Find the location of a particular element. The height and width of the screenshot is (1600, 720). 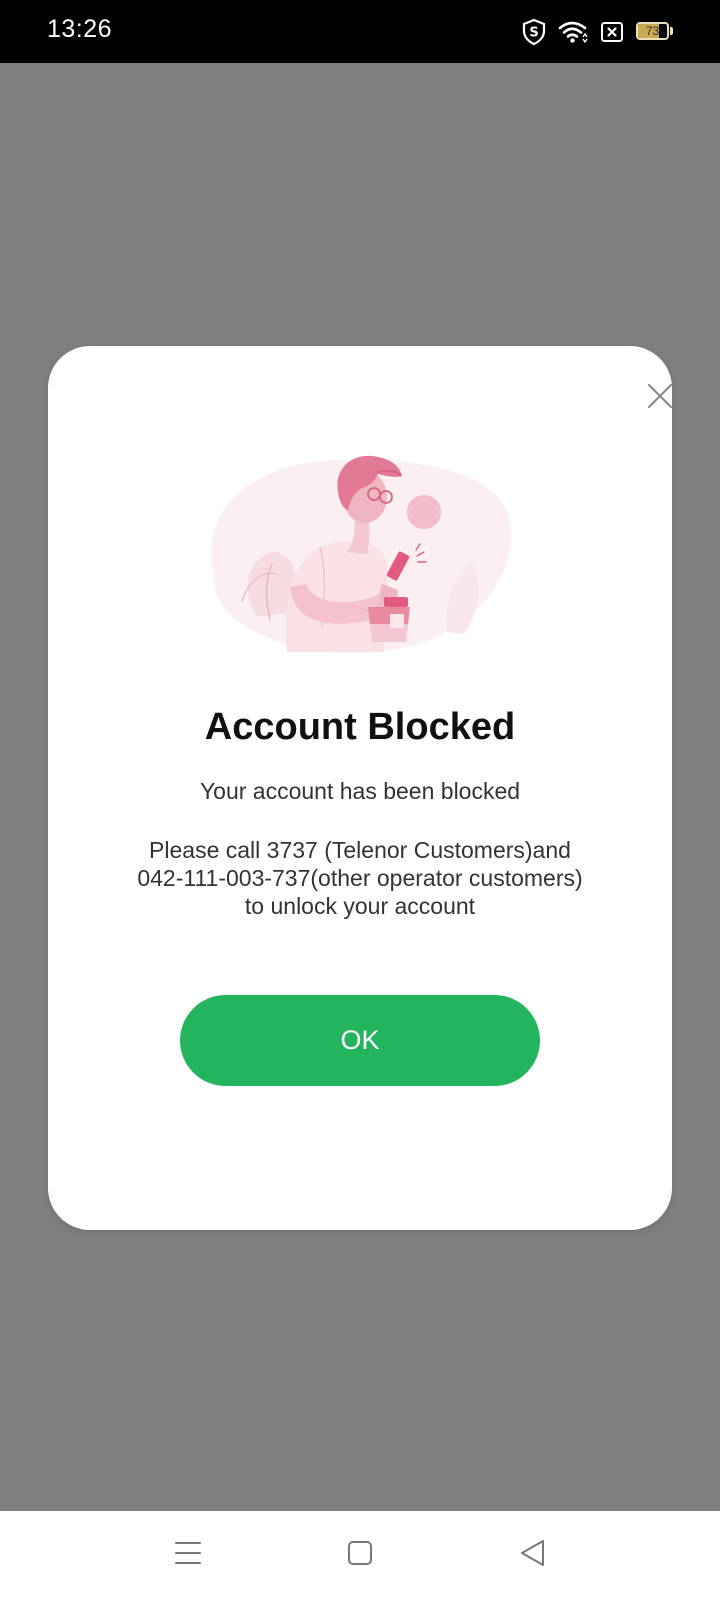

menu-button is located at coordinates (188, 1555).